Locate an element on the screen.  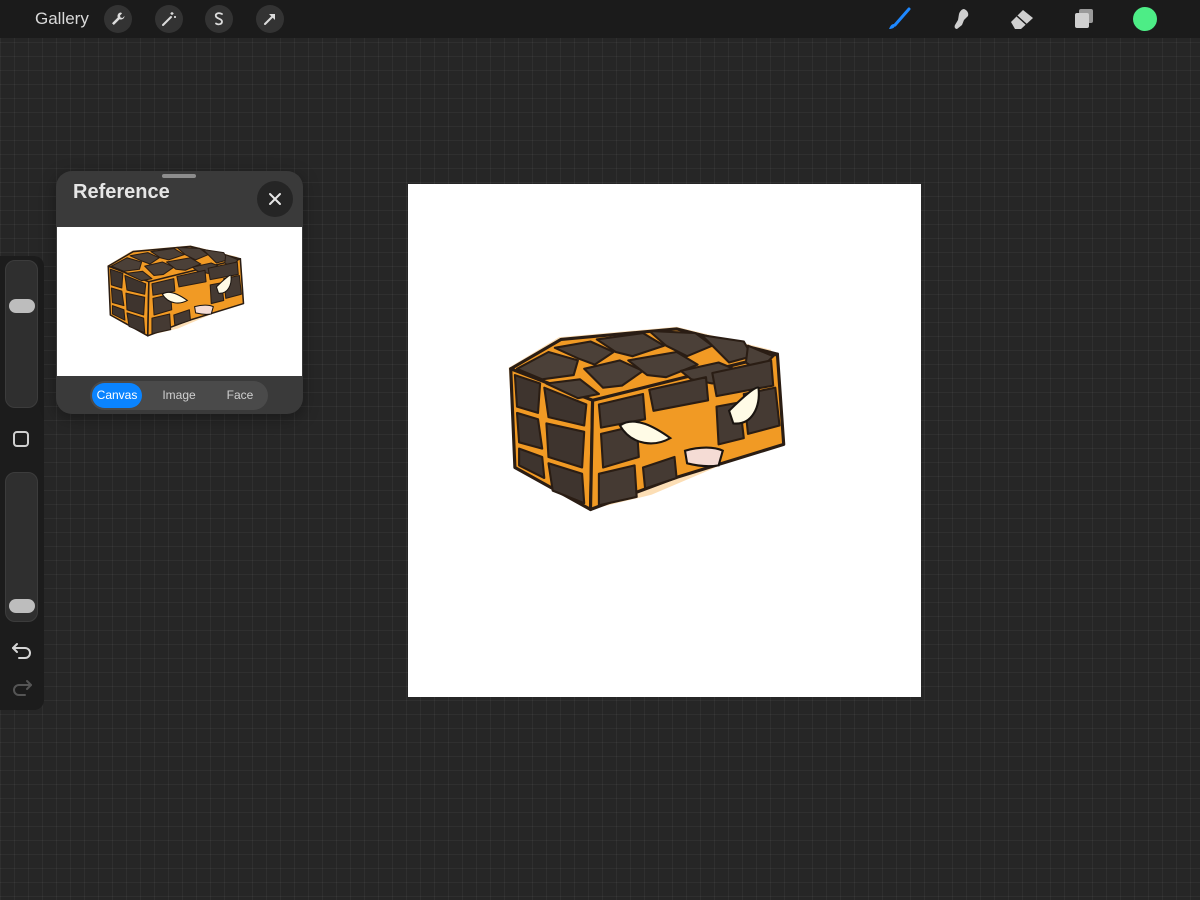
segment-face: Face is located at coordinates (240, 395).